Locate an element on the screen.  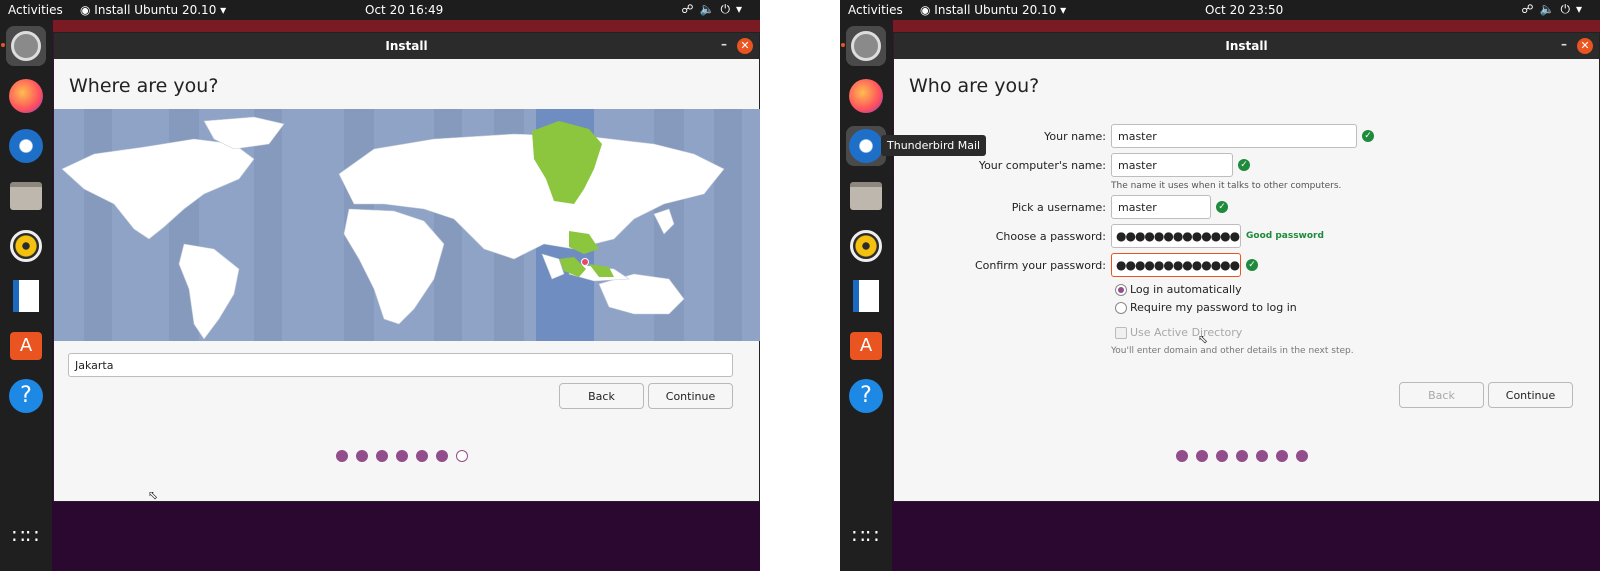
active-directory-checkbox is located at coordinates (1121, 333).